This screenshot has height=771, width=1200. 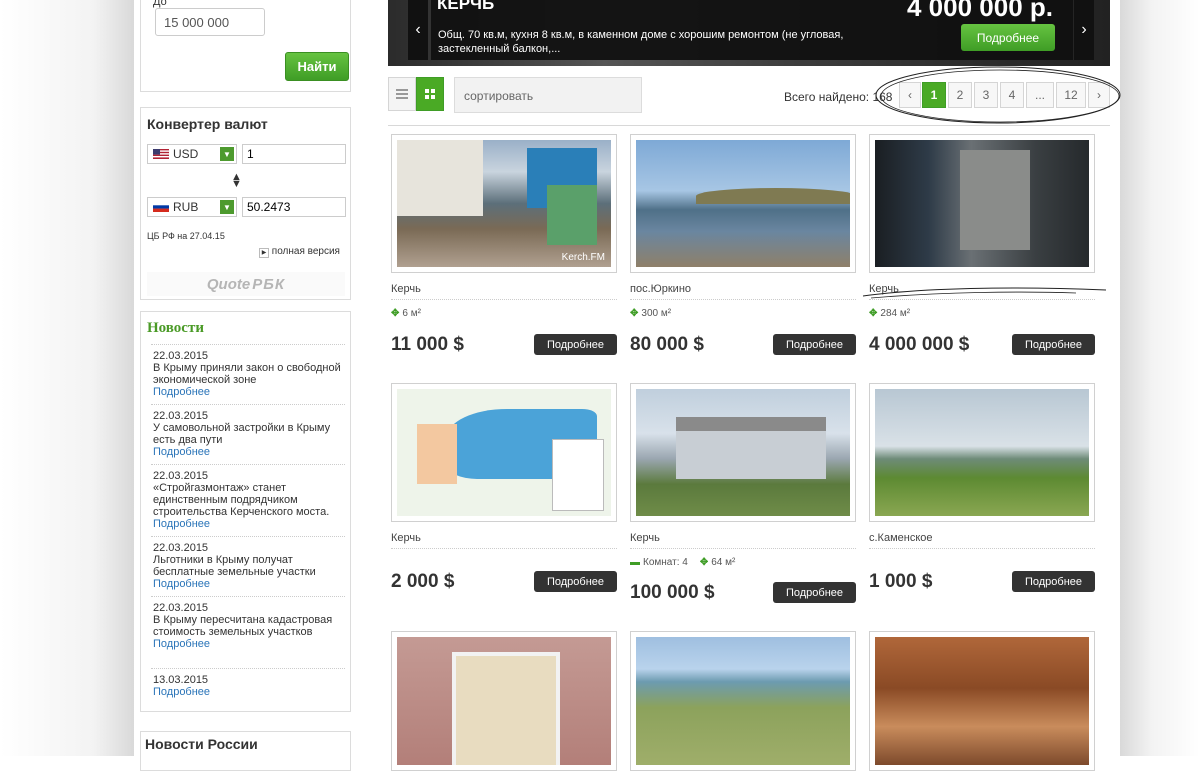 I want to click on page-shadow-right, so click(x=1160, y=378).